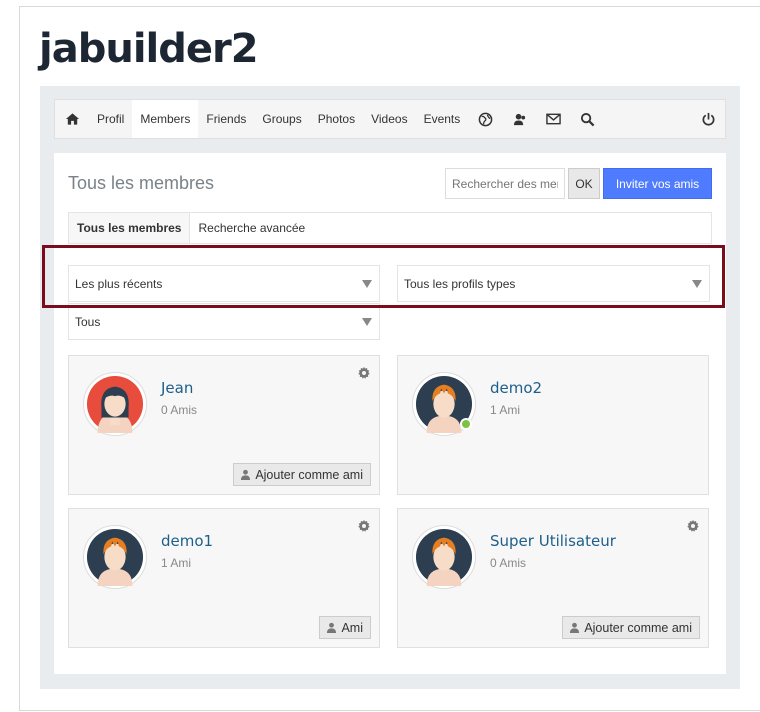 The image size is (760, 712). I want to click on search-ok-button: OK, so click(584, 183).